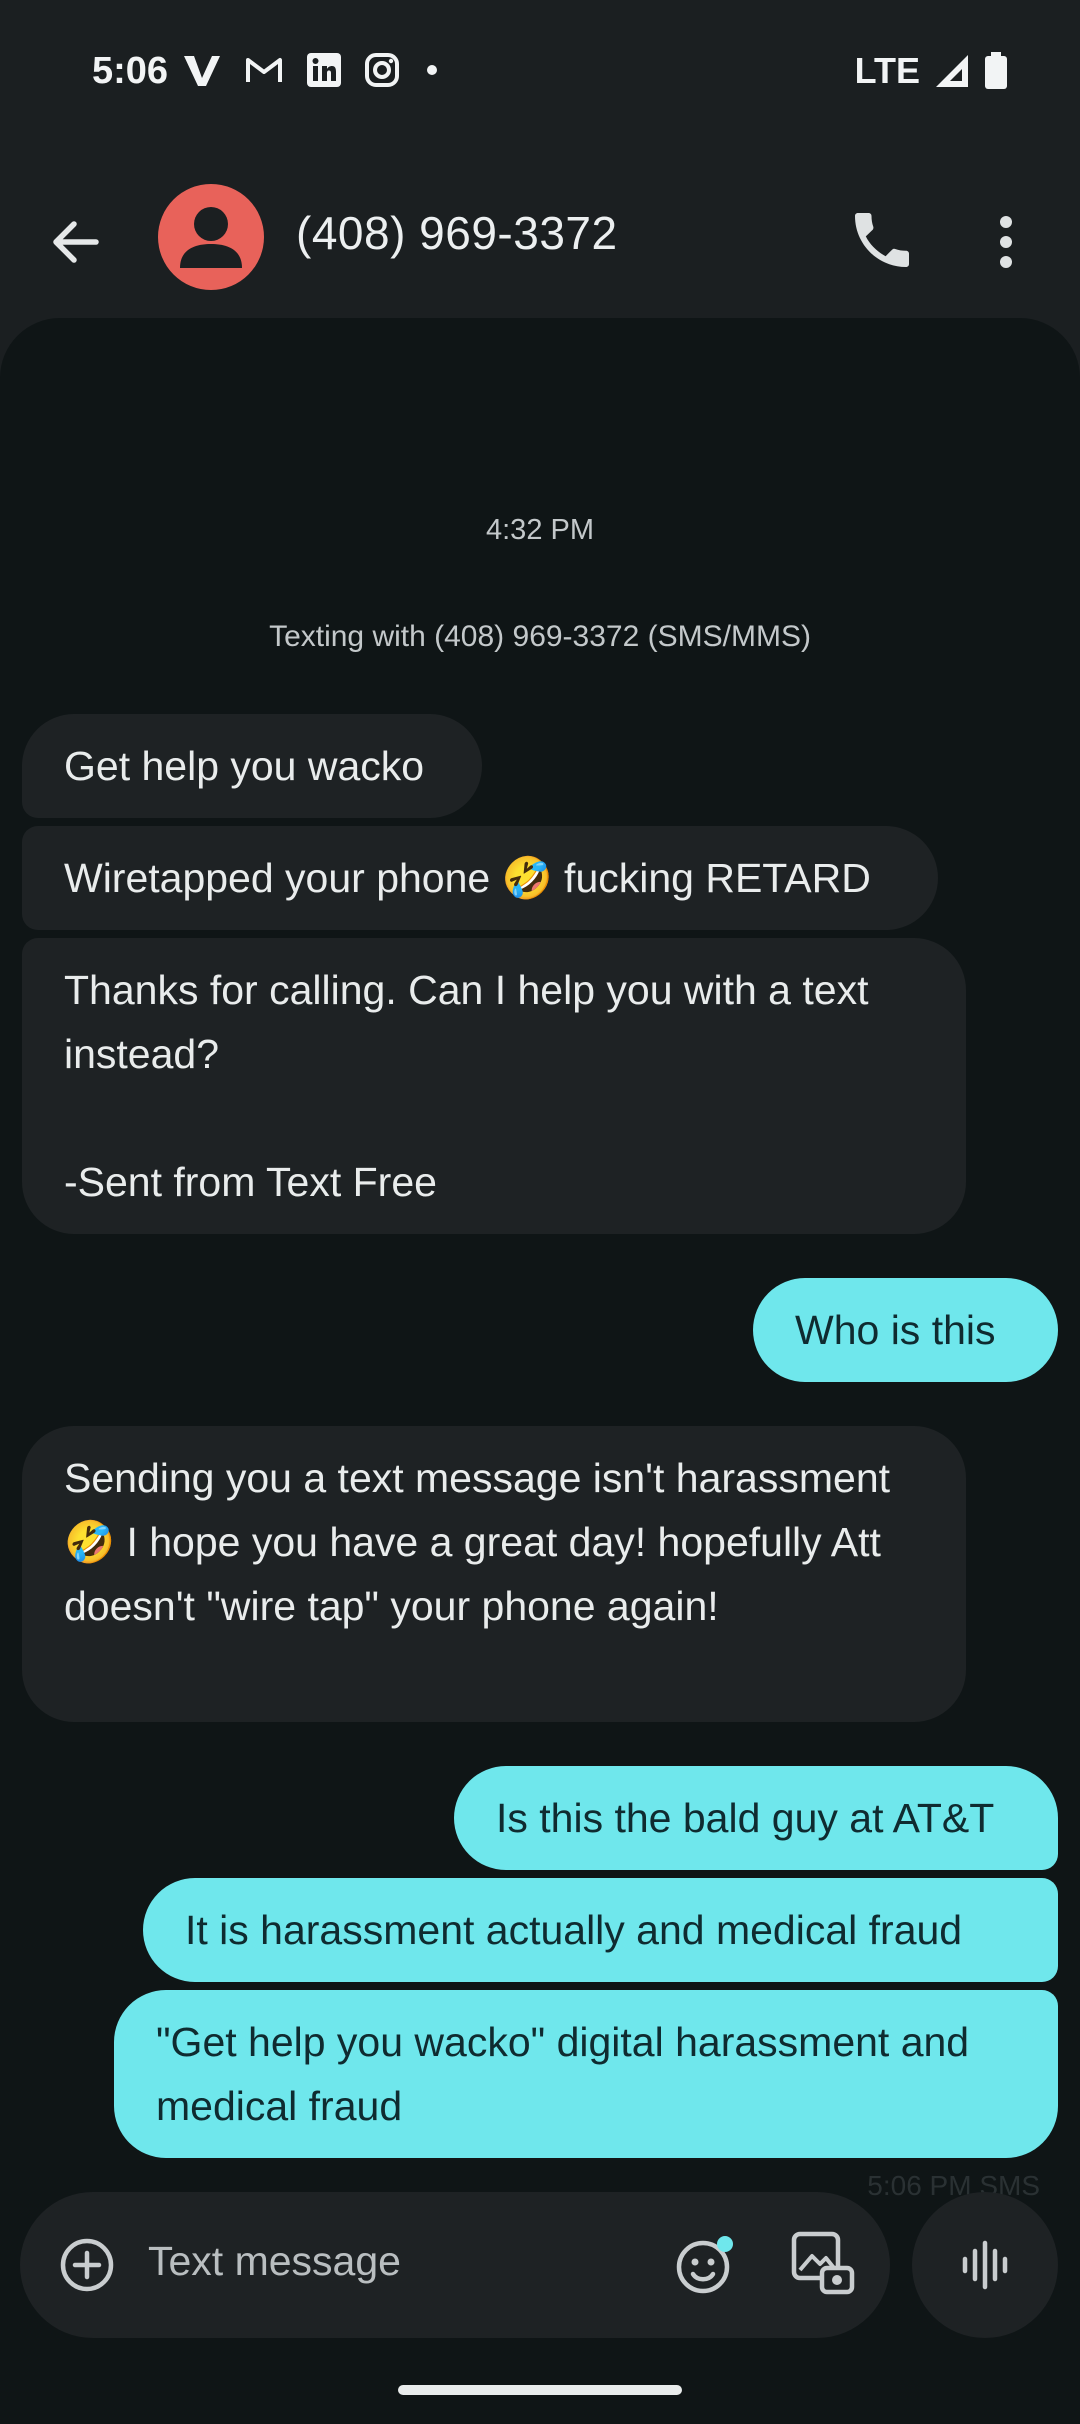  Describe the element at coordinates (996, 70) in the screenshot. I see `battery-icon` at that location.